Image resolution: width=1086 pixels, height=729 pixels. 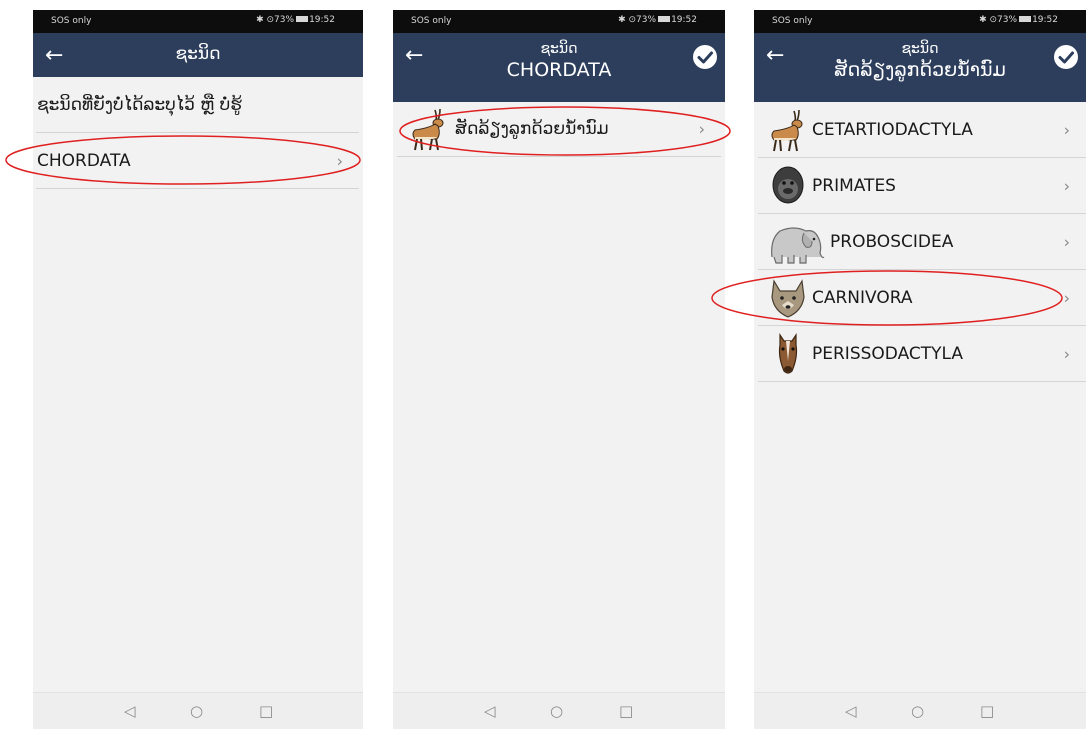 I want to click on taxon-list: ສັດລ້ຽງລູກດ້ວຍນ້ຳນົມ ›, so click(x=559, y=129).